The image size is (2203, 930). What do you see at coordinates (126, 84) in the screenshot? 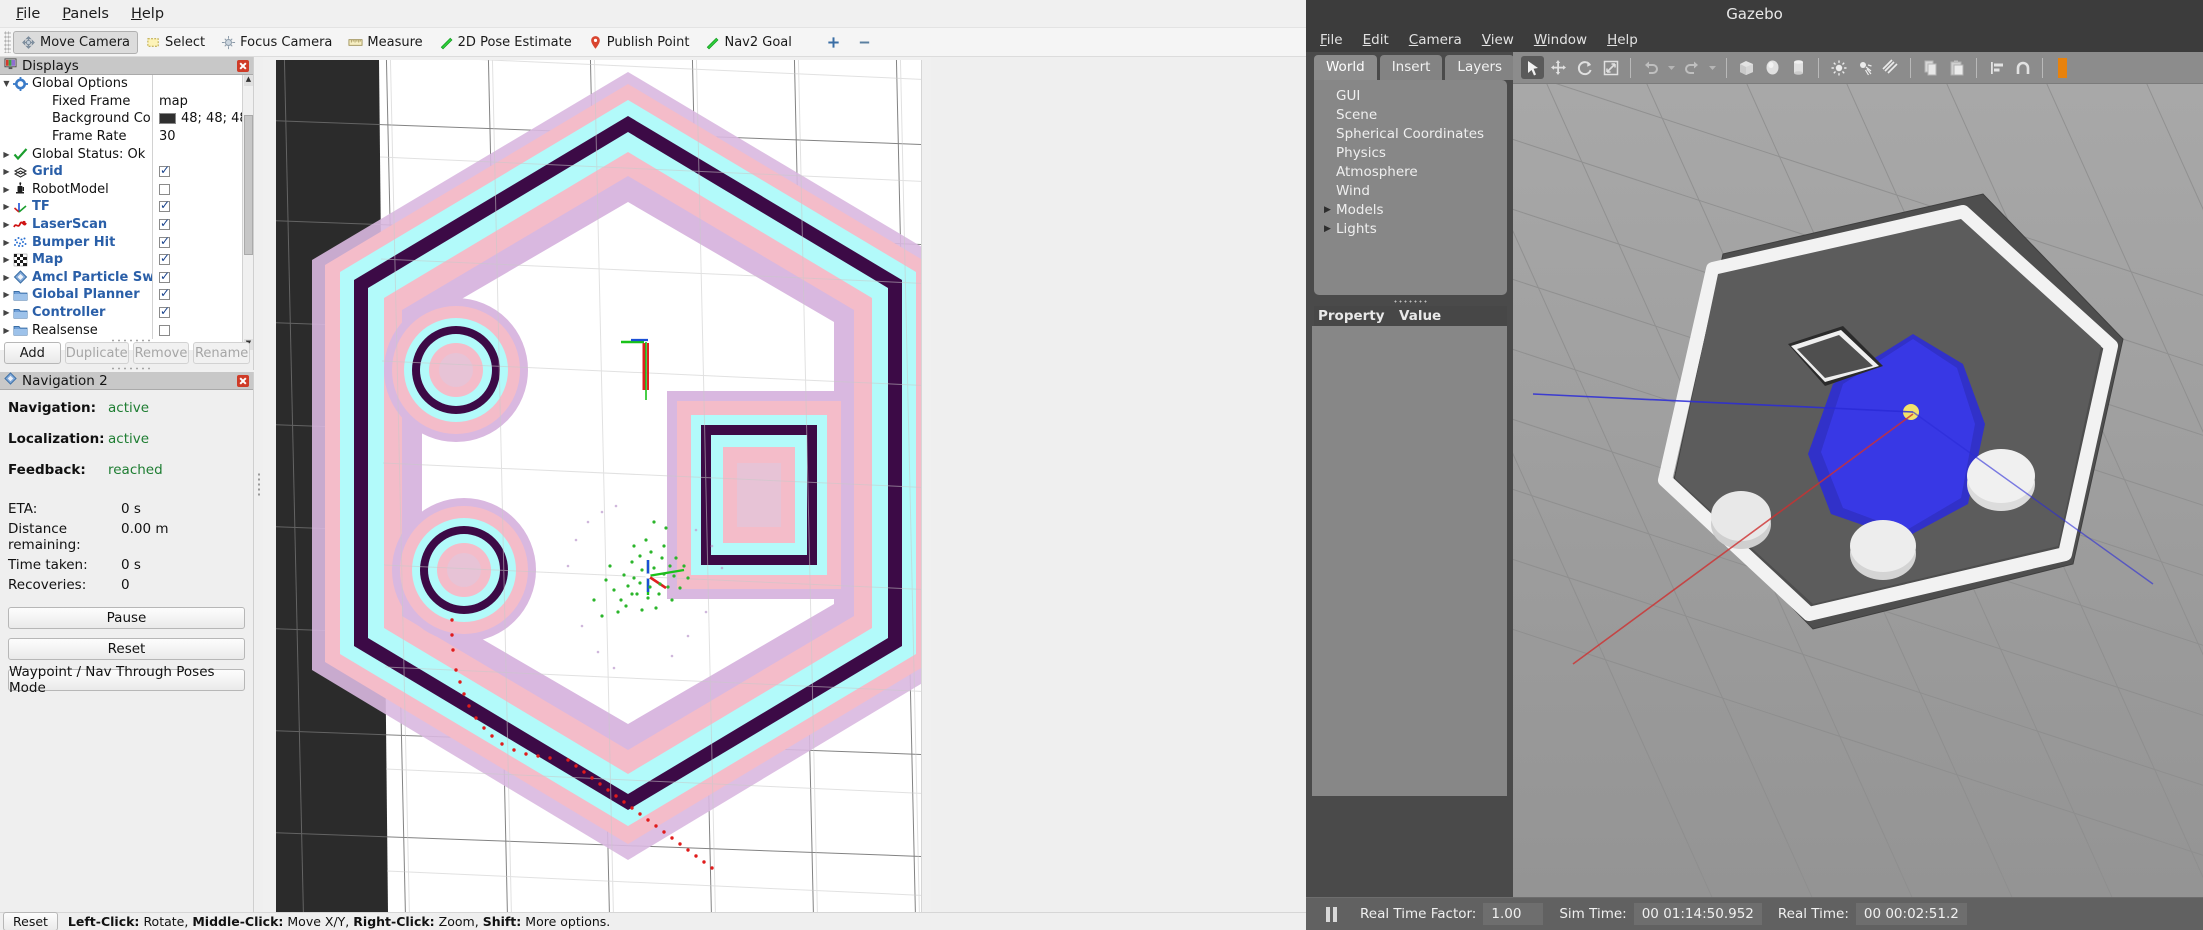
I see `displays-tree-row: ▼ Global Options` at bounding box center [126, 84].